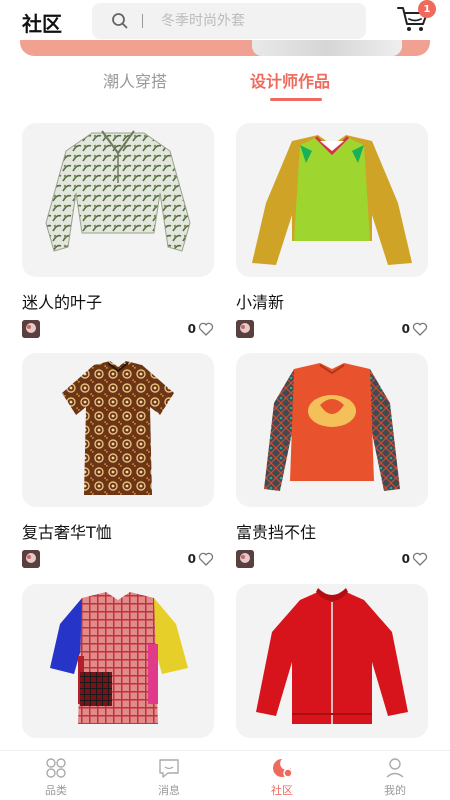 Image resolution: width=450 pixels, height=800 pixels. What do you see at coordinates (395, 768) in the screenshot?
I see `user-icon` at bounding box center [395, 768].